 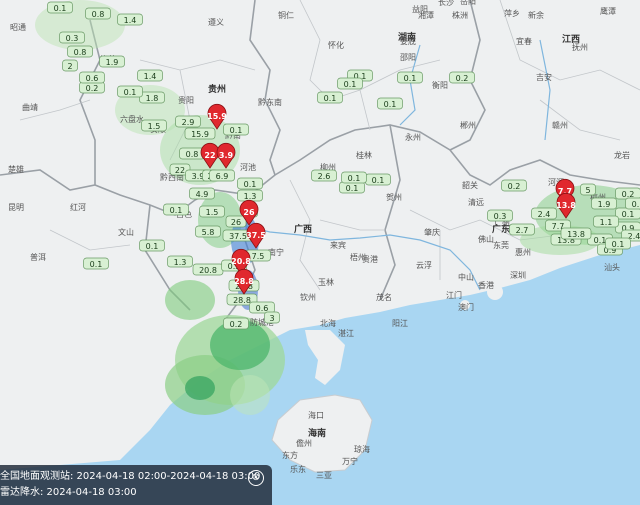 I want to click on city-label: 清远, so click(x=476, y=202).